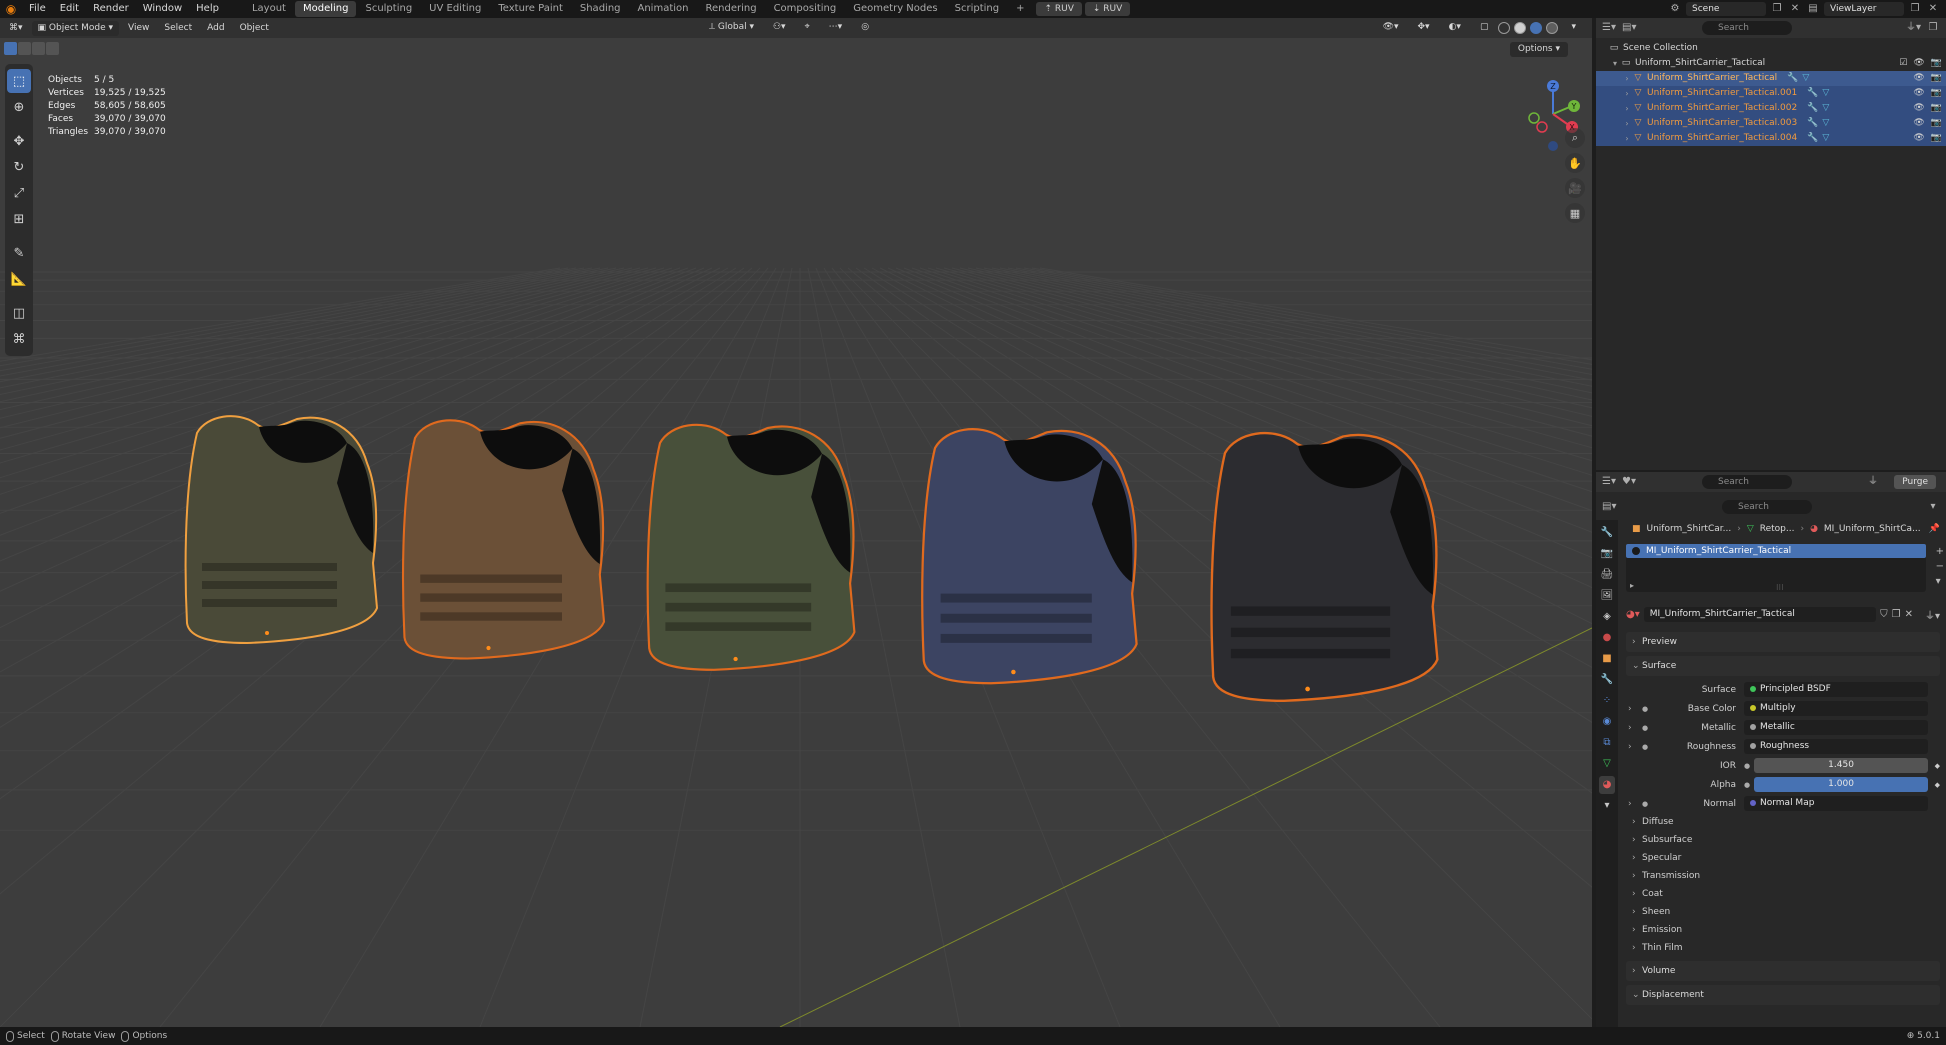 Image resolution: width=1946 pixels, height=1045 pixels. What do you see at coordinates (1607, 575) in the screenshot?
I see `output-tab-icon: 🖨` at bounding box center [1607, 575].